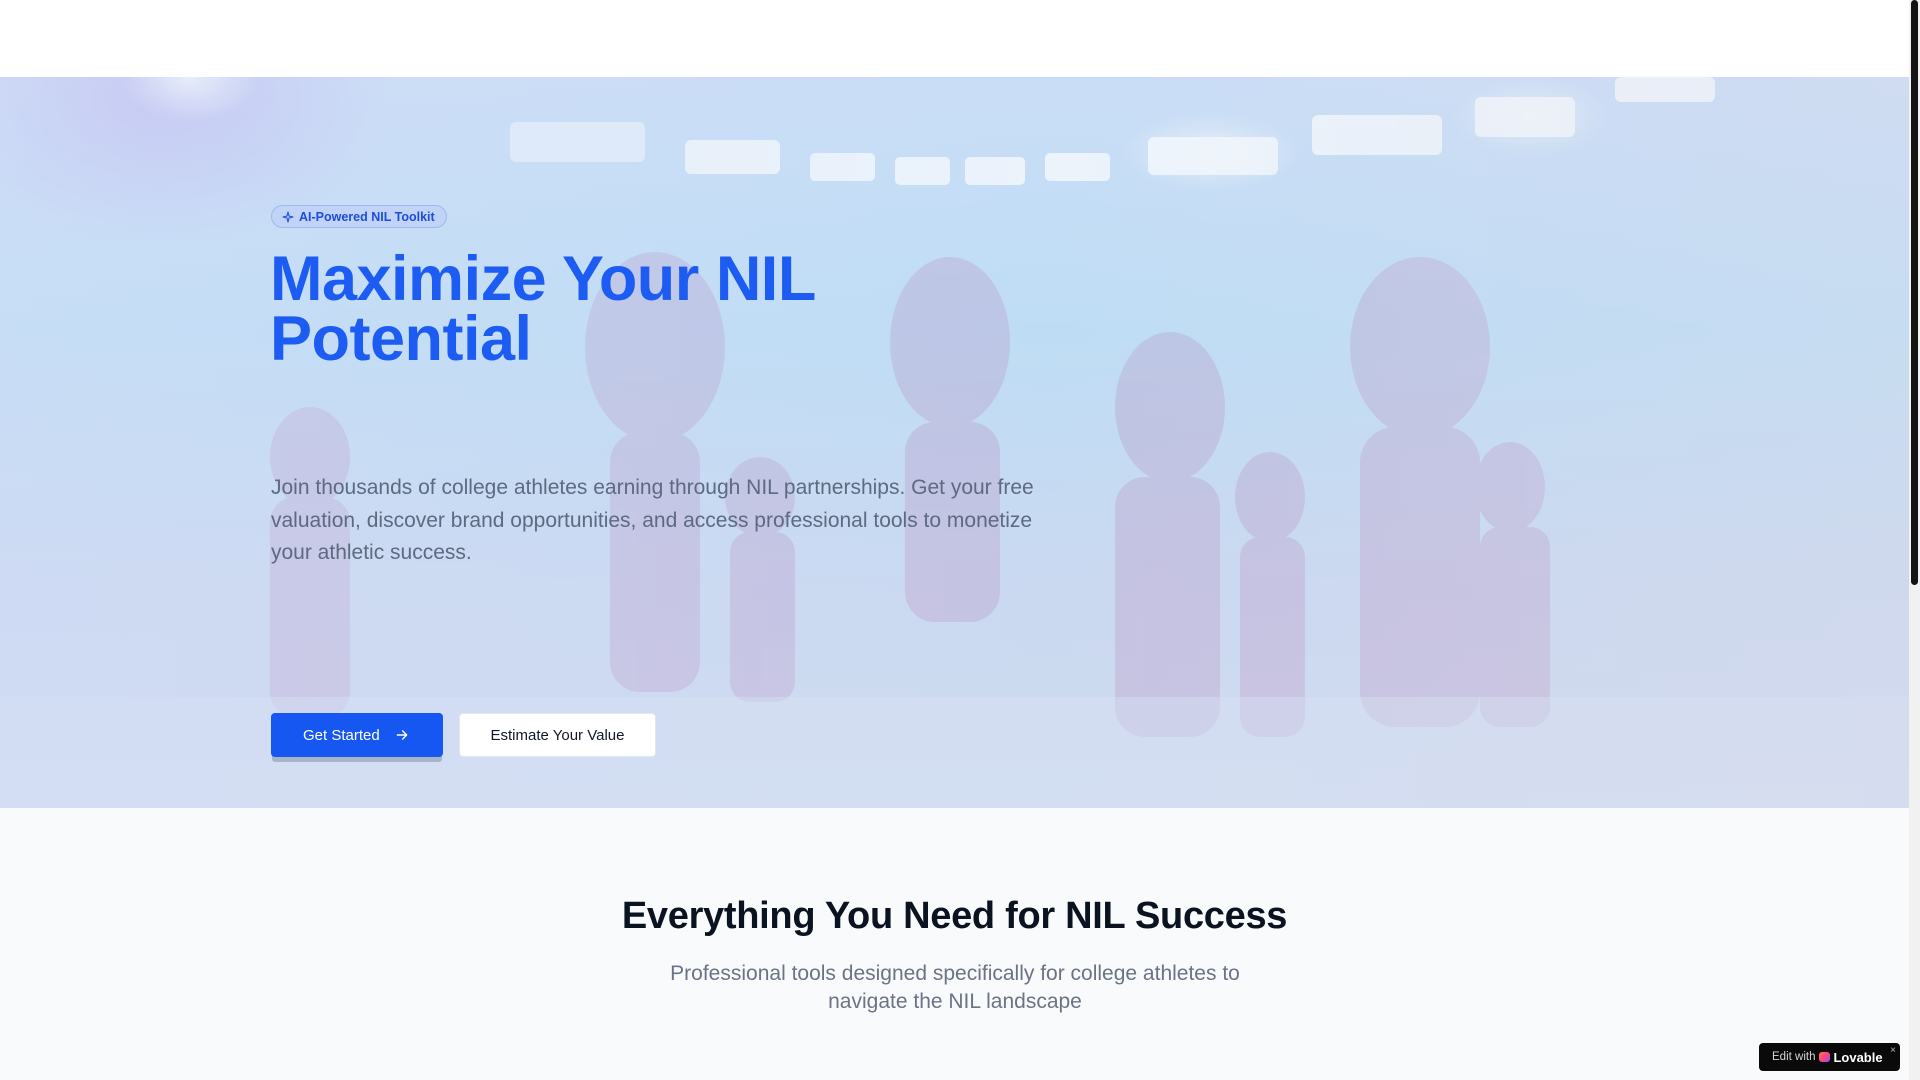 This screenshot has width=1920, height=1080. What do you see at coordinates (542, 309) in the screenshot?
I see `hero-title: Maximize Your NIL Potential` at bounding box center [542, 309].